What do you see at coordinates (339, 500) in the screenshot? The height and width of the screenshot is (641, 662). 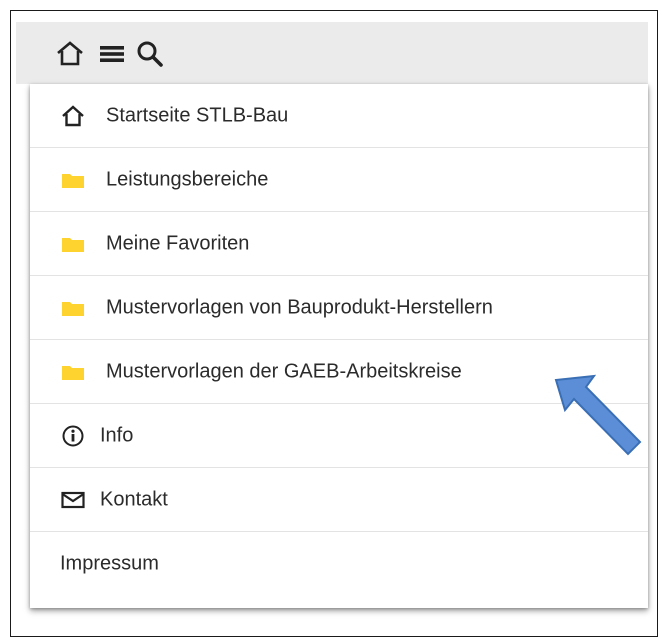 I see `menu-item-kontakt: Kontakt` at bounding box center [339, 500].